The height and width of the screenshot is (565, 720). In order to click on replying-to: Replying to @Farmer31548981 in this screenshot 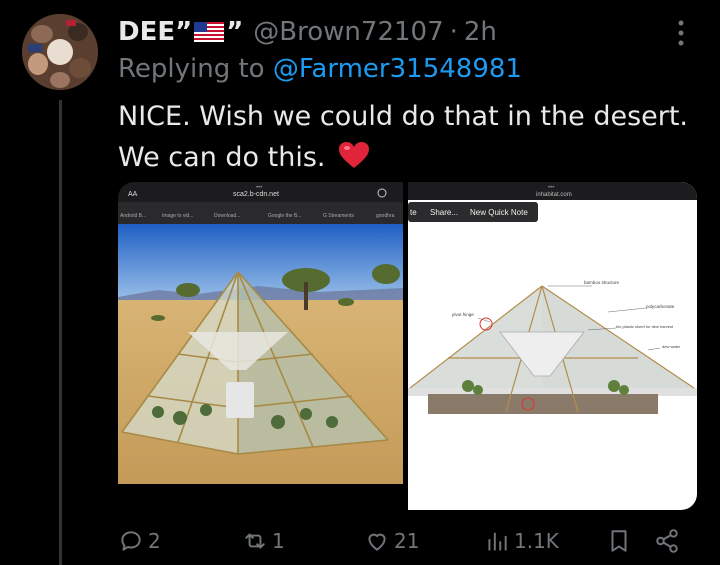, I will do `click(320, 69)`.